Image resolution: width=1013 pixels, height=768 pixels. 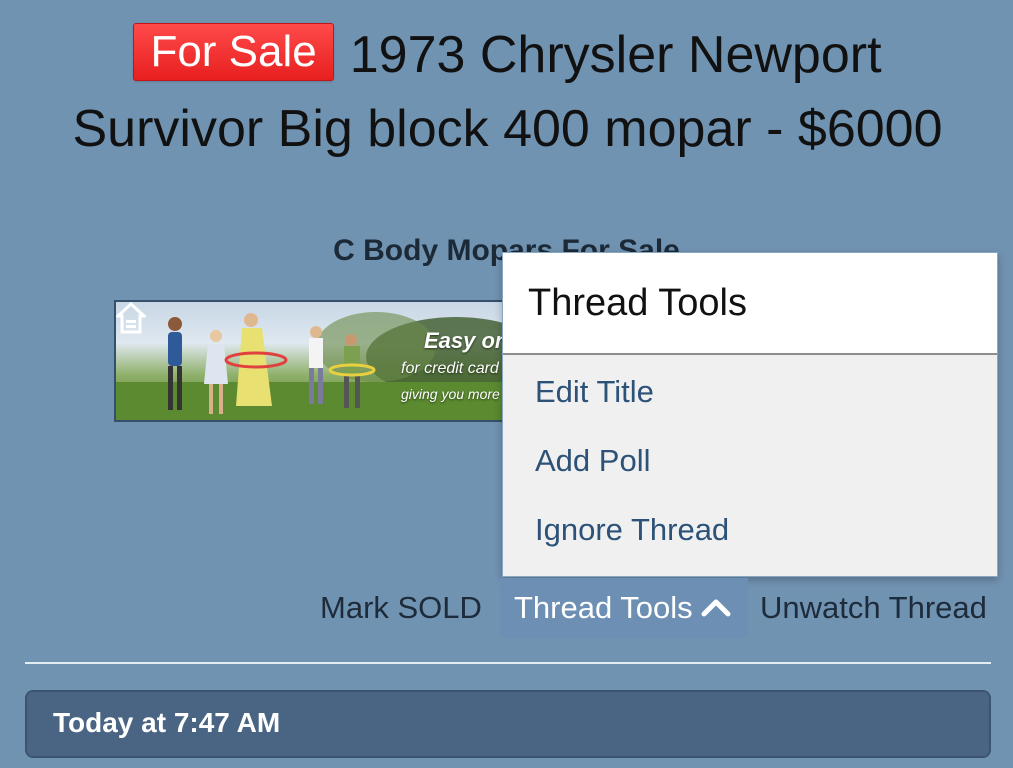 What do you see at coordinates (233, 52) in the screenshot?
I see `prefix-badge: For Sale` at bounding box center [233, 52].